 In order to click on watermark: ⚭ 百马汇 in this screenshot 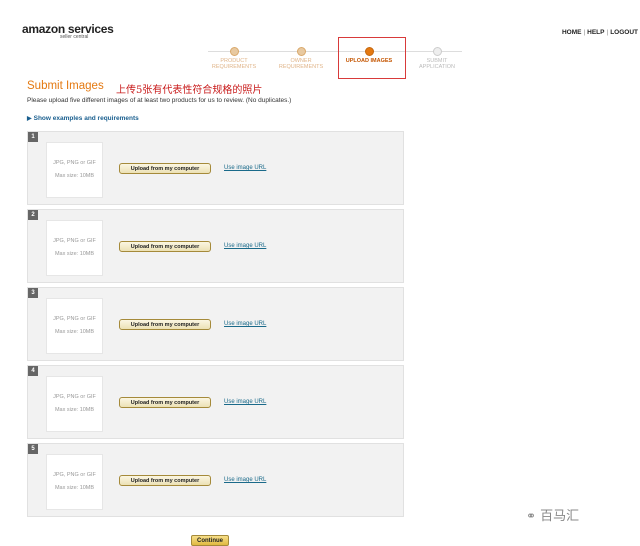, I will do `click(553, 515)`.